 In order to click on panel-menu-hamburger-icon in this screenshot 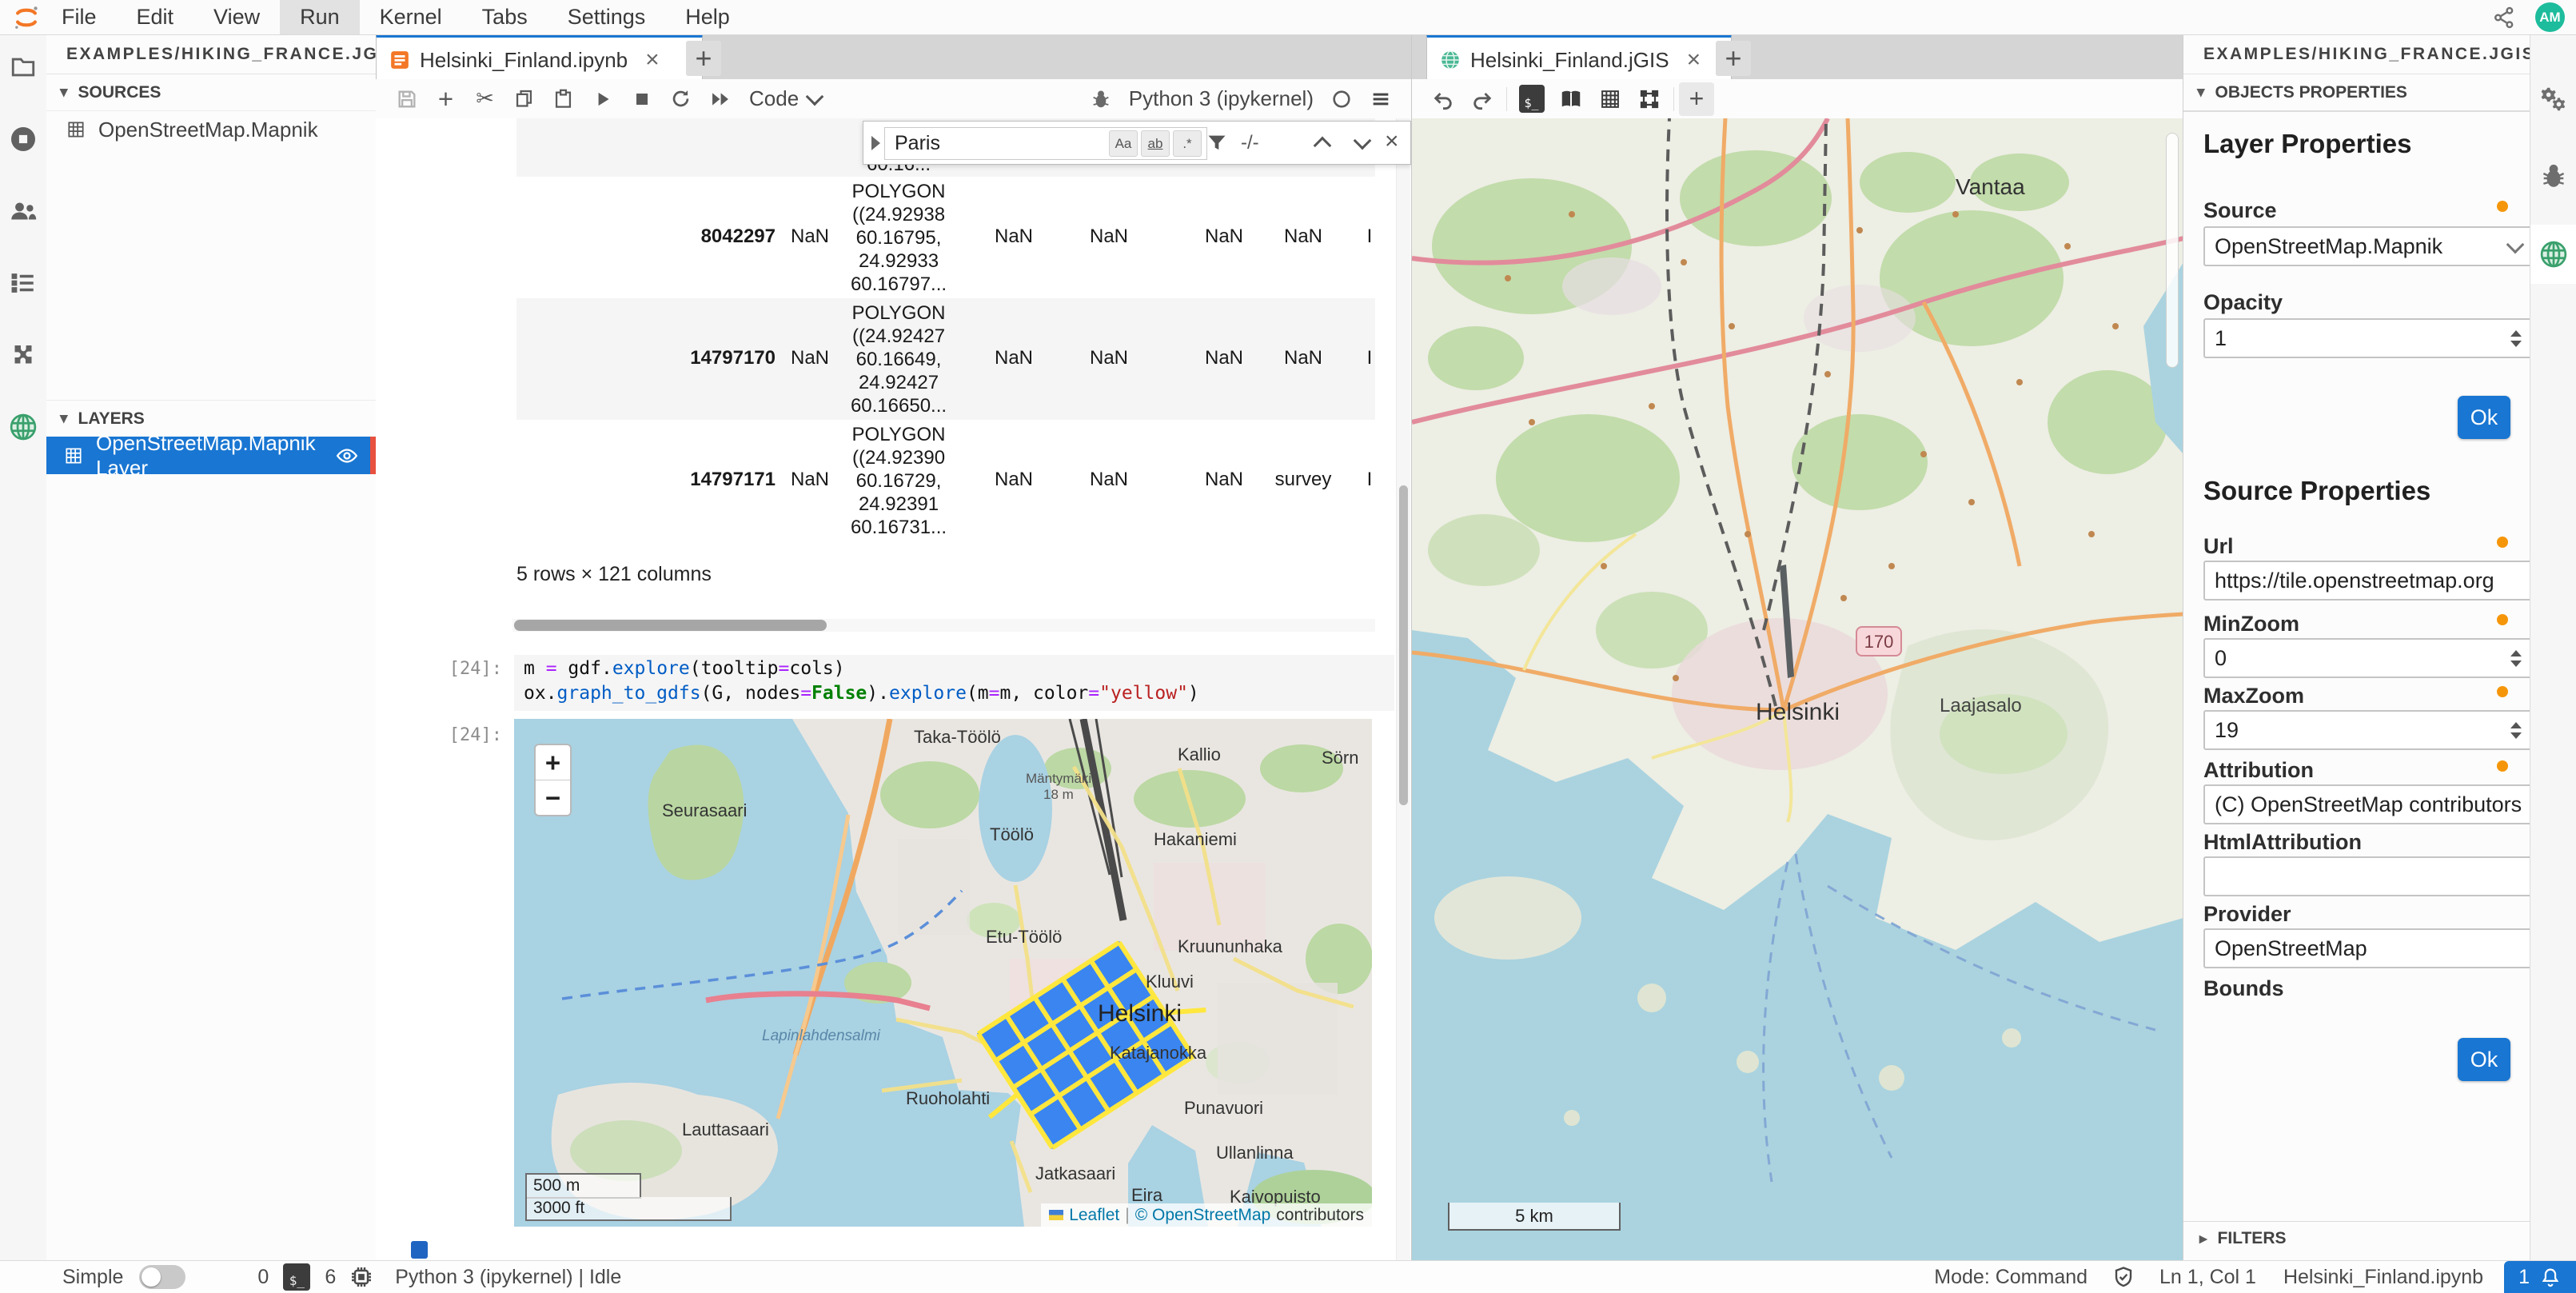, I will do `click(1381, 99)`.